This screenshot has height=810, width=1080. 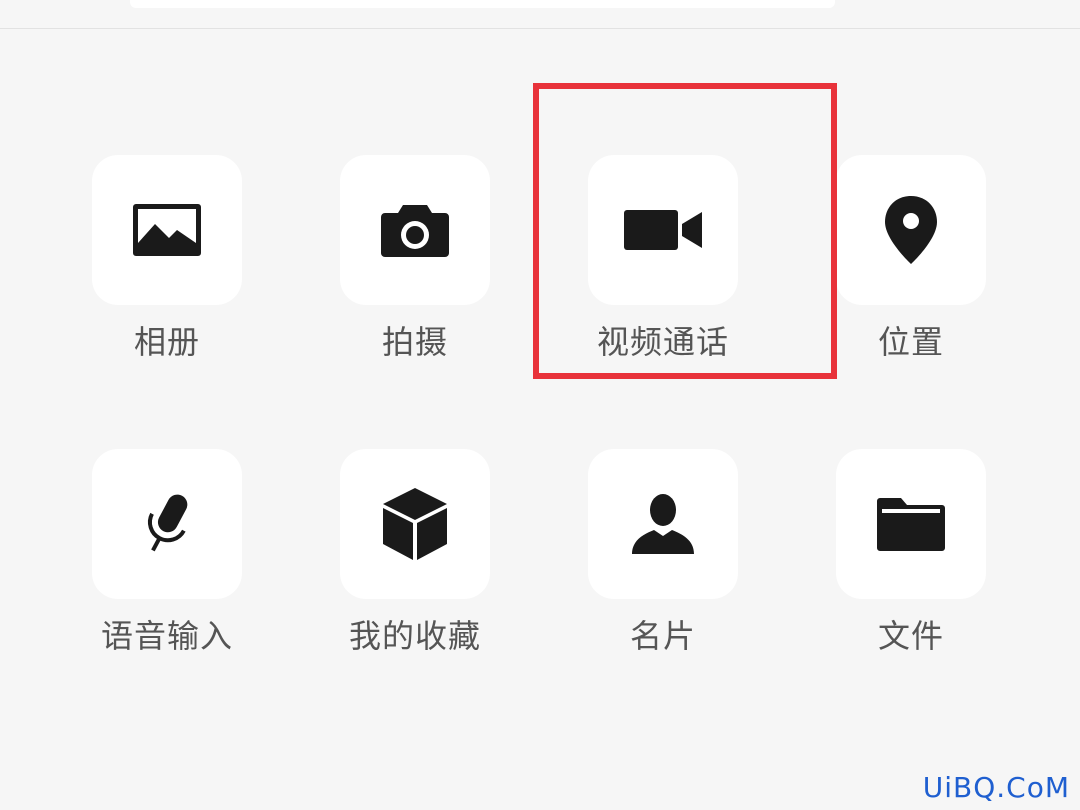 I want to click on microphone-icon, so click(x=167, y=524).